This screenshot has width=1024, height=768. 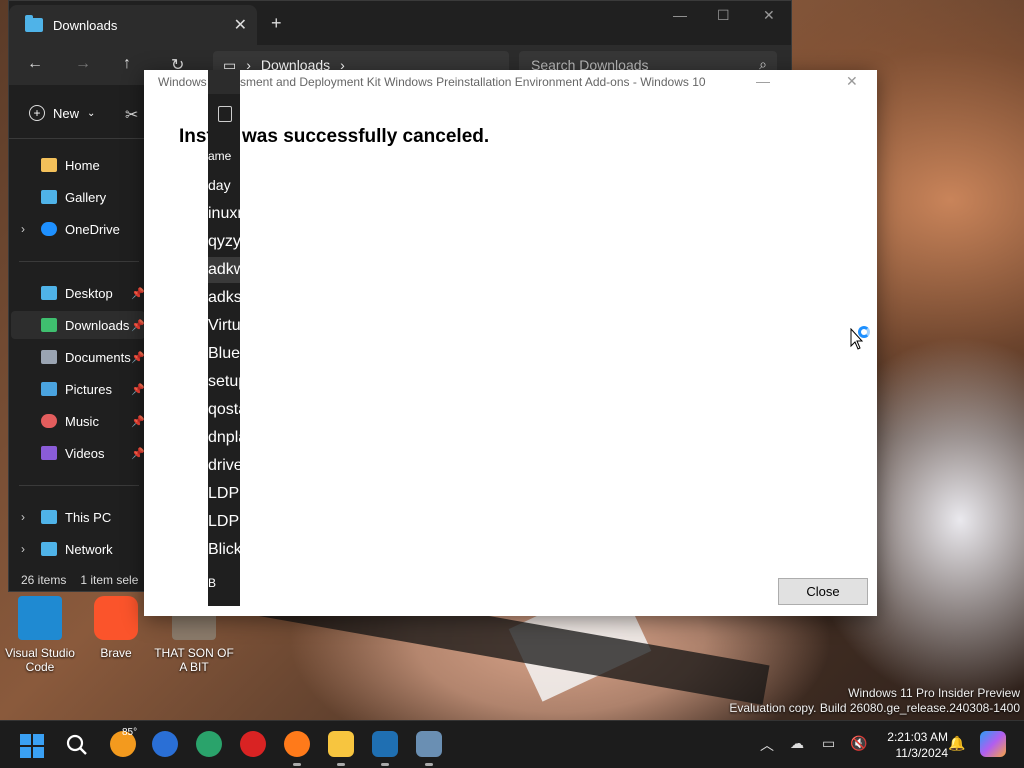 I want to click on notification-bell-icon: 🔔, so click(x=956, y=743).